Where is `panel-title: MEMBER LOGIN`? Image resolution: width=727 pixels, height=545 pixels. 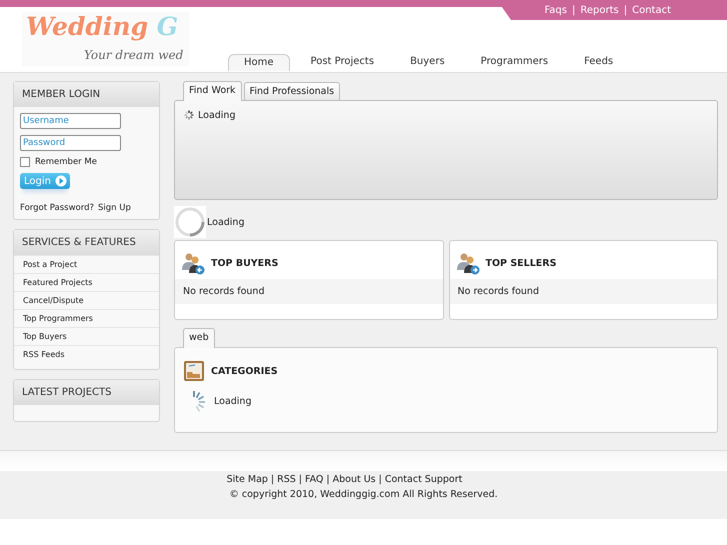
panel-title: MEMBER LOGIN is located at coordinates (86, 94).